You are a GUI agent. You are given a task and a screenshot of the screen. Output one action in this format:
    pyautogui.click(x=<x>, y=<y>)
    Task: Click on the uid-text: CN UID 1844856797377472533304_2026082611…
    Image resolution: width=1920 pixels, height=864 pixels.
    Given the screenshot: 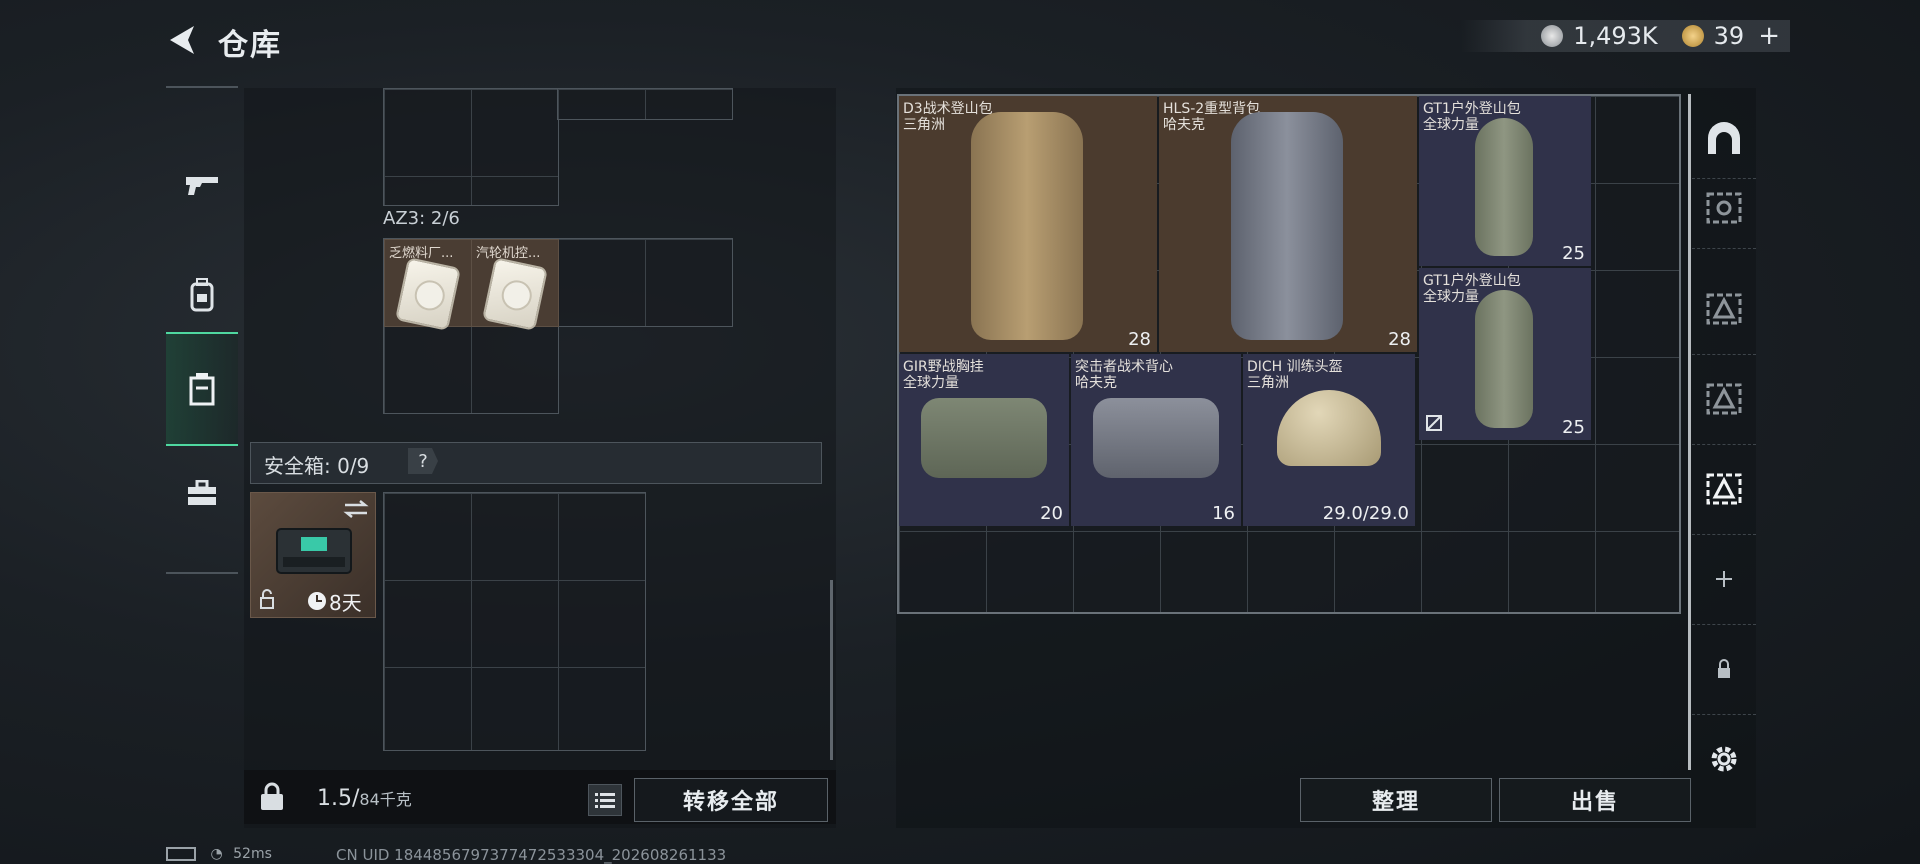 What is the action you would take?
    pyautogui.click(x=531, y=855)
    